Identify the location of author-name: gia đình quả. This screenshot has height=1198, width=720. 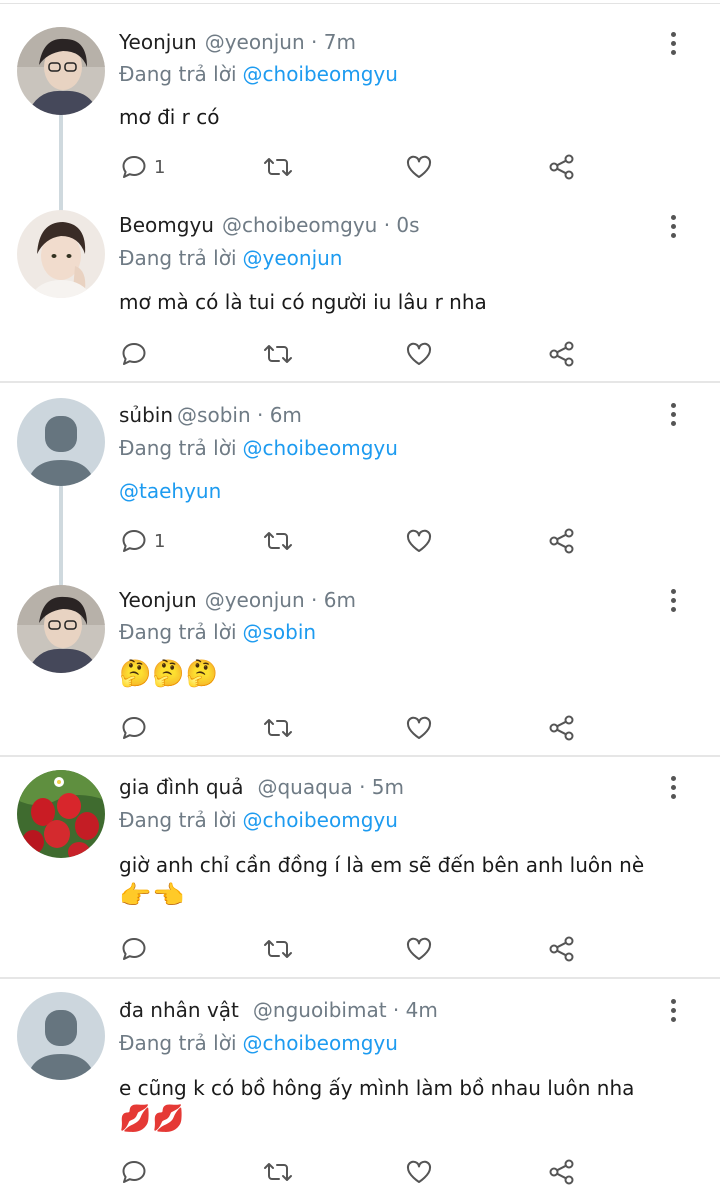
(181, 787).